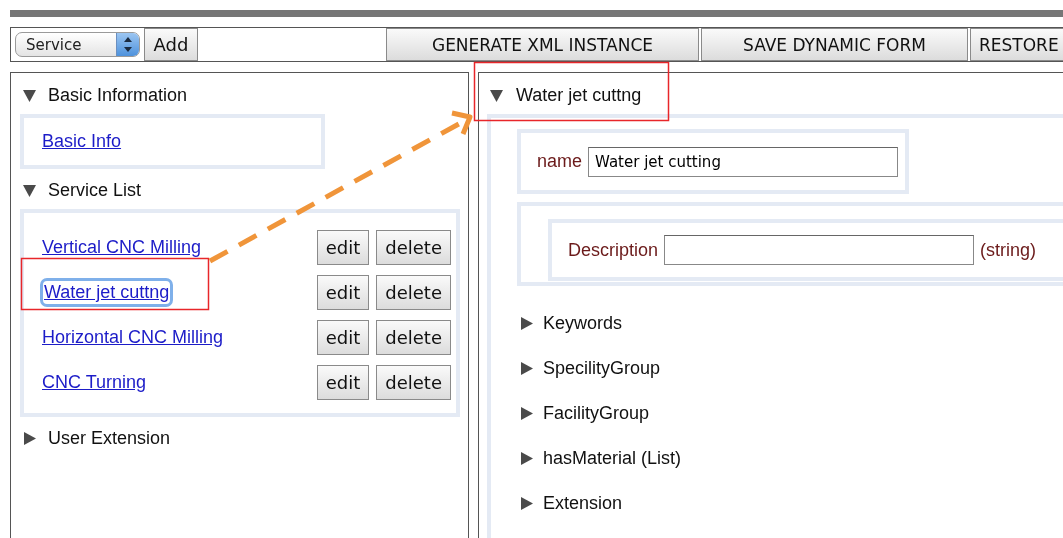  Describe the element at coordinates (1008, 250) in the screenshot. I see `type-hint: (string)` at that location.